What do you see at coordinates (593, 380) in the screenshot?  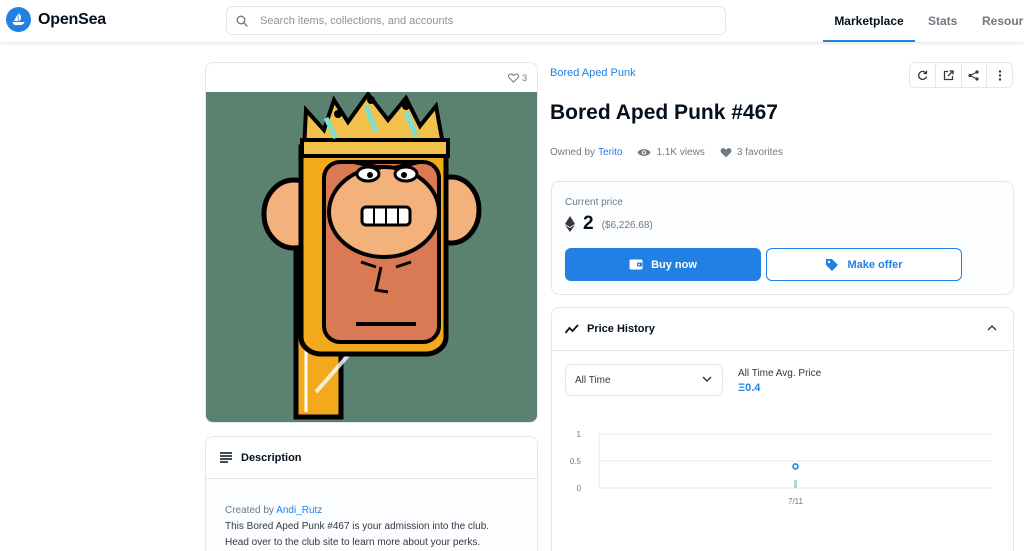 I see `time-range-value: All Time` at bounding box center [593, 380].